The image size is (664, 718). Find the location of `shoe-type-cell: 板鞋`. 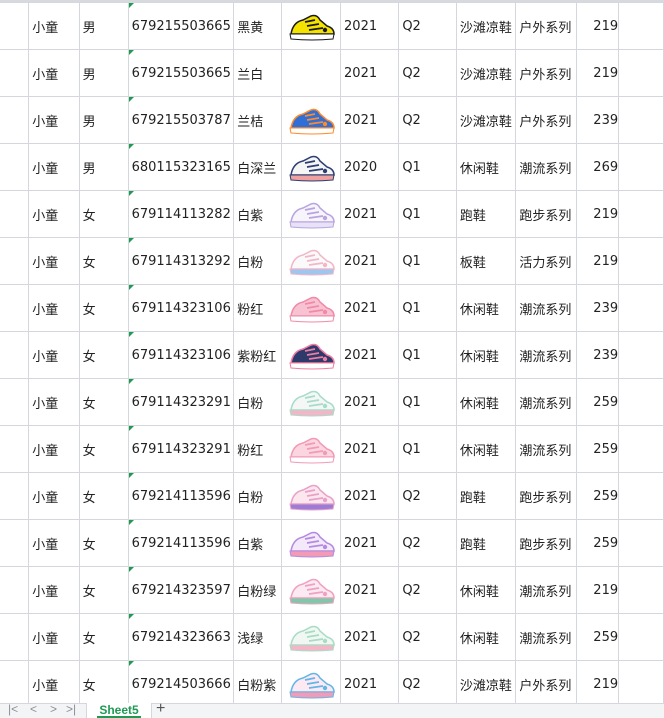

shoe-type-cell: 板鞋 is located at coordinates (486, 261).